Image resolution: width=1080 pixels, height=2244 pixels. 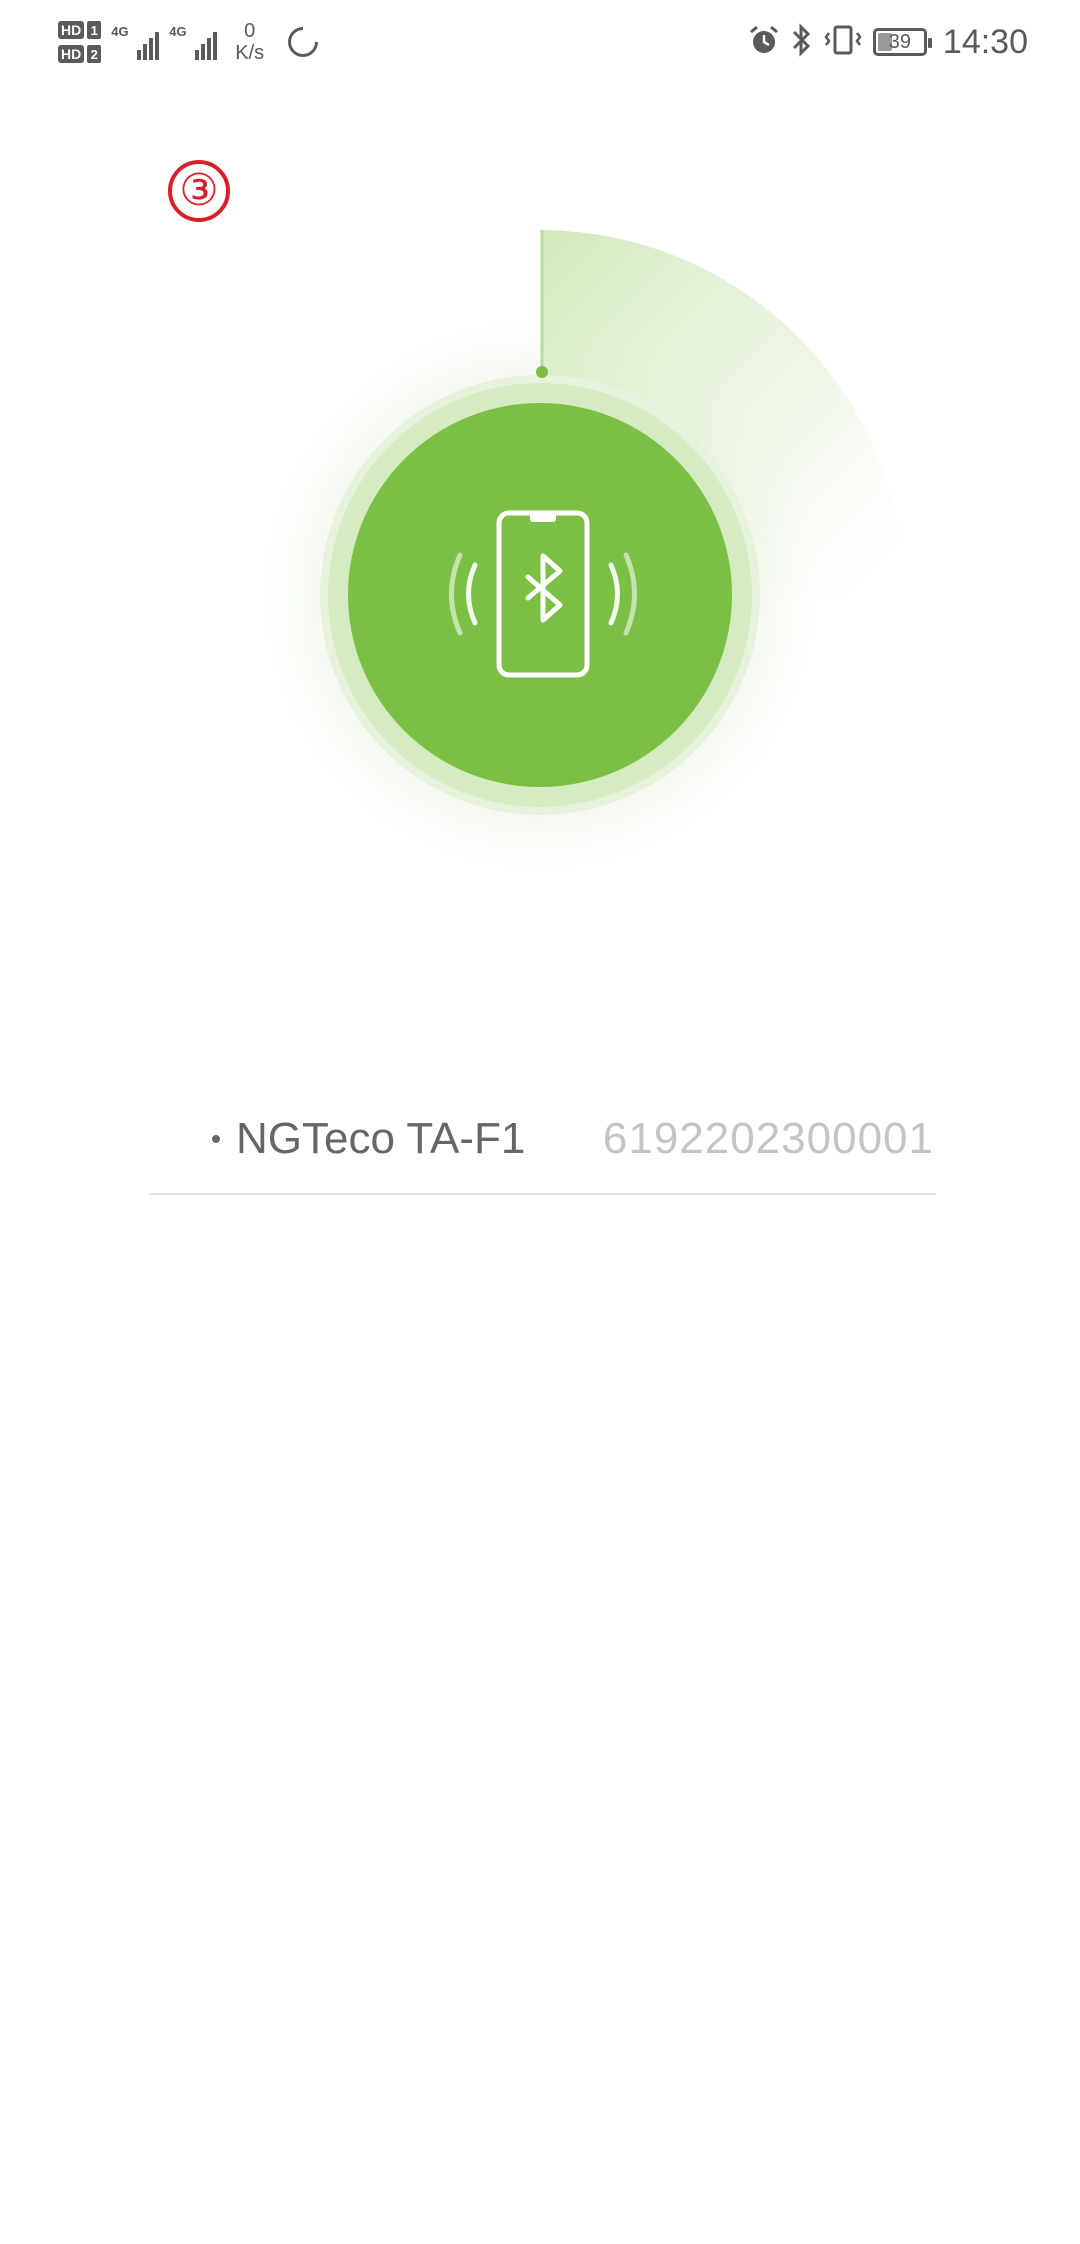 I want to click on battery-level: 39, so click(x=900, y=41).